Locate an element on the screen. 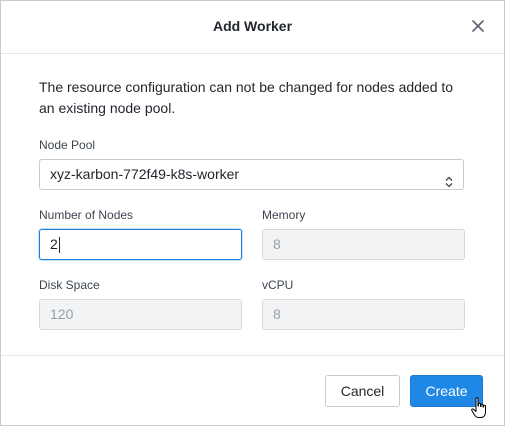 The height and width of the screenshot is (426, 505). number-of-nodes-input: 2 is located at coordinates (140, 244).